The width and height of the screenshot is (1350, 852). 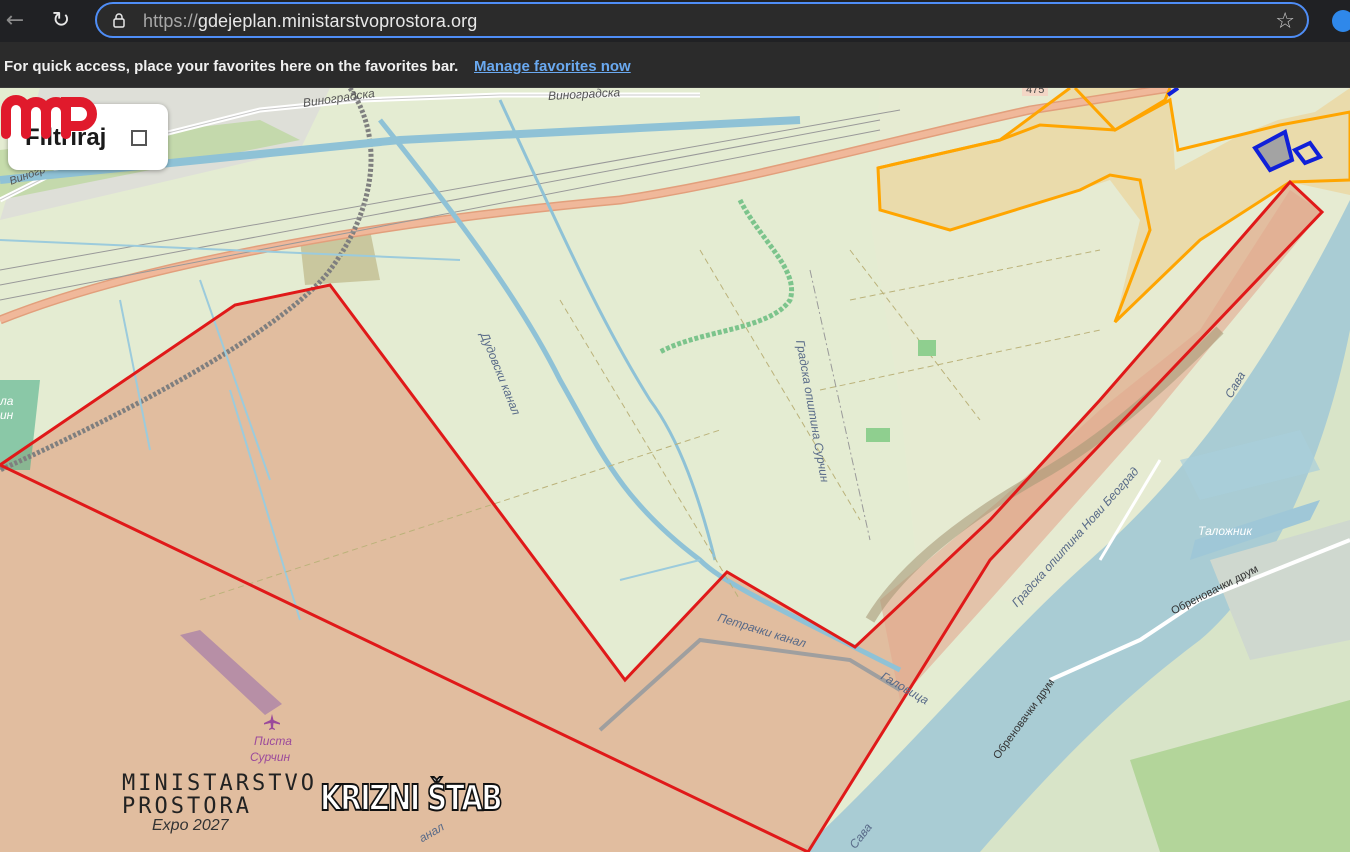 I want to click on map-label-edge: ин, so click(x=7, y=415).